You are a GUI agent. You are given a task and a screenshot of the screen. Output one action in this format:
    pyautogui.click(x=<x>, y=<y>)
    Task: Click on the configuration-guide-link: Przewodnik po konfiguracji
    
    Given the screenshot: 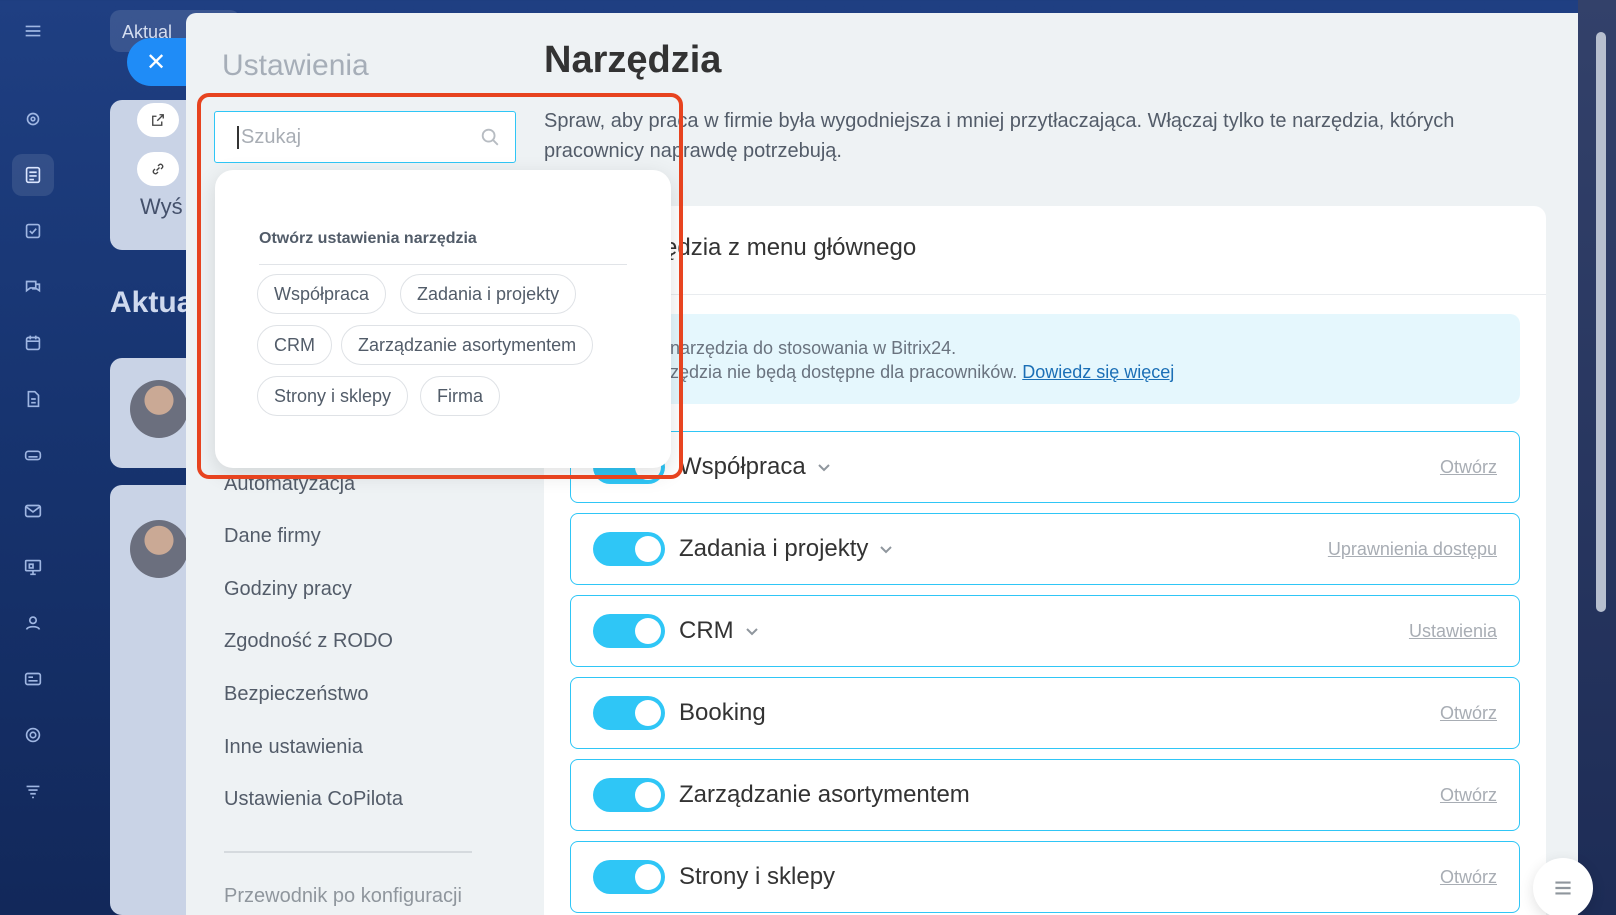 What is the action you would take?
    pyautogui.click(x=343, y=896)
    